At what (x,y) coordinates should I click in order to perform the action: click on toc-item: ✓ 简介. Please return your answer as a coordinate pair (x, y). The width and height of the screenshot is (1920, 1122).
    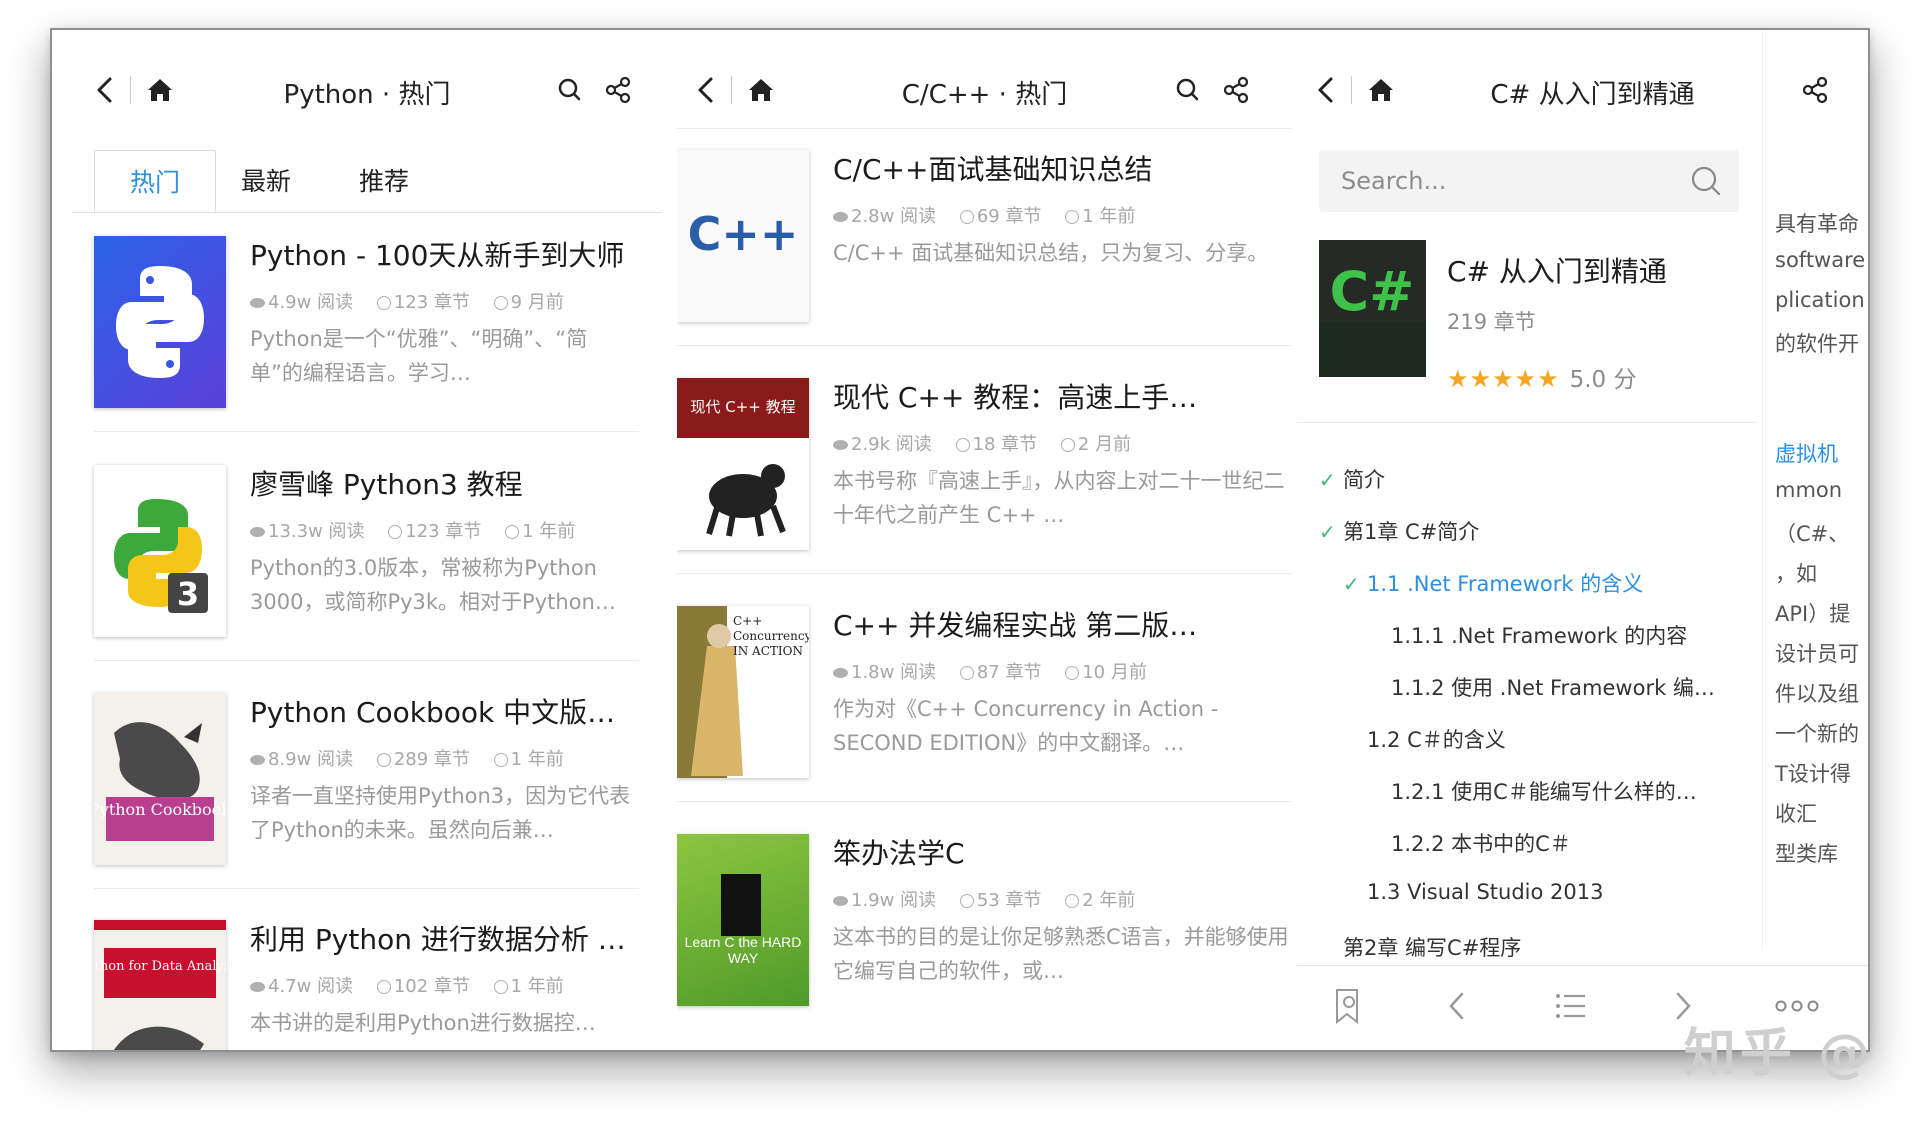
    Looking at the image, I should click on (1352, 479).